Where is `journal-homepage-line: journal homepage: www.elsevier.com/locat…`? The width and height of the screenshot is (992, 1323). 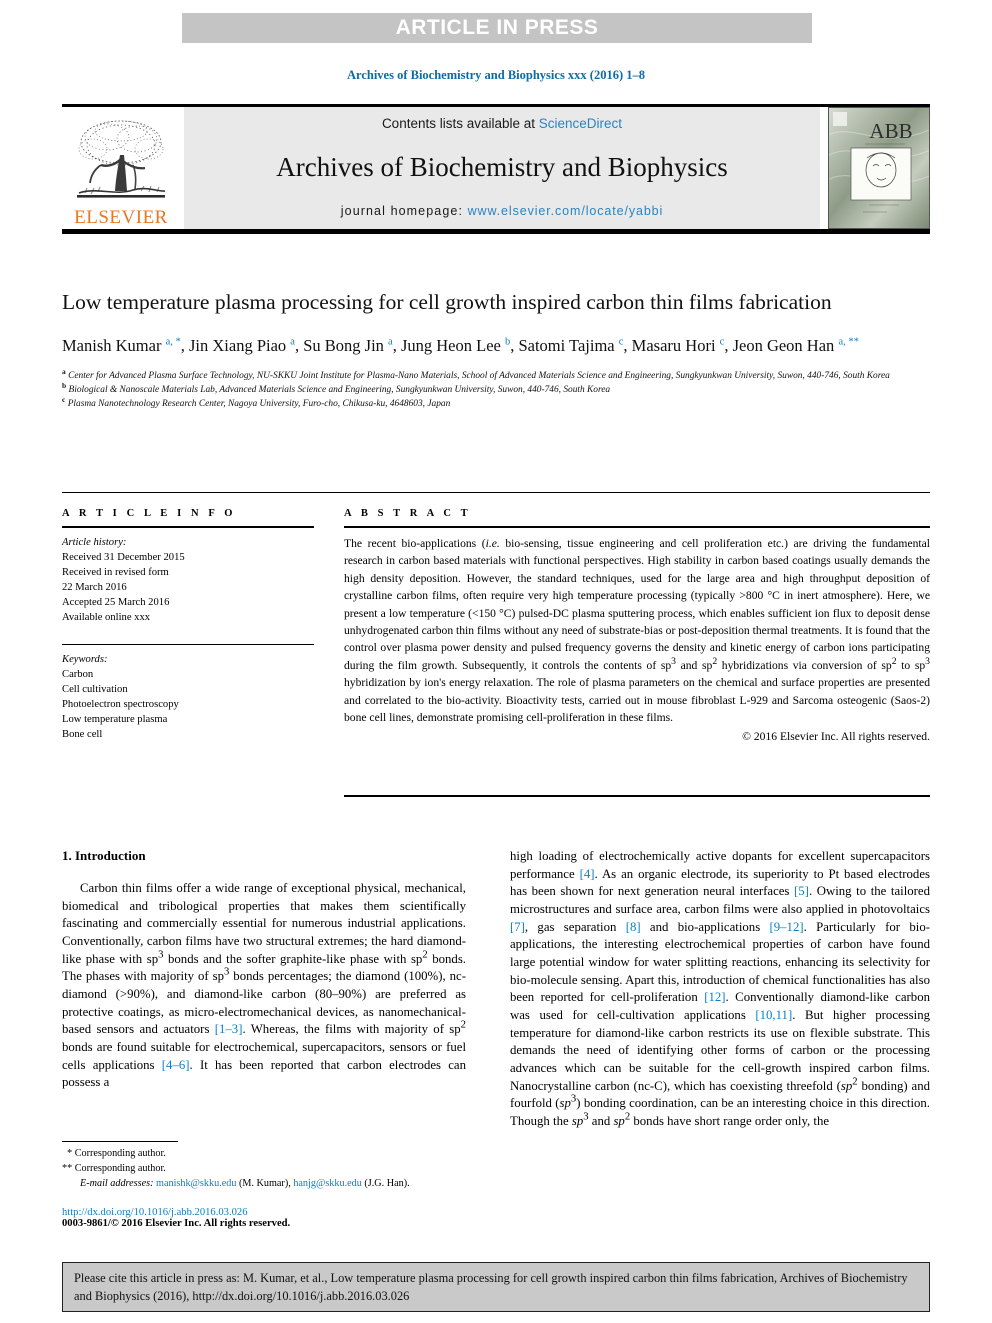 journal-homepage-line: journal homepage: www.elsevier.com/locat… is located at coordinates (502, 211).